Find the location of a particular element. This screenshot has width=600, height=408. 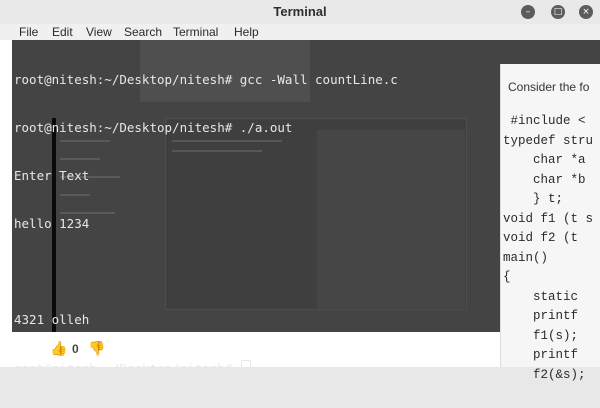

window-title: Terminal is located at coordinates (300, 11).